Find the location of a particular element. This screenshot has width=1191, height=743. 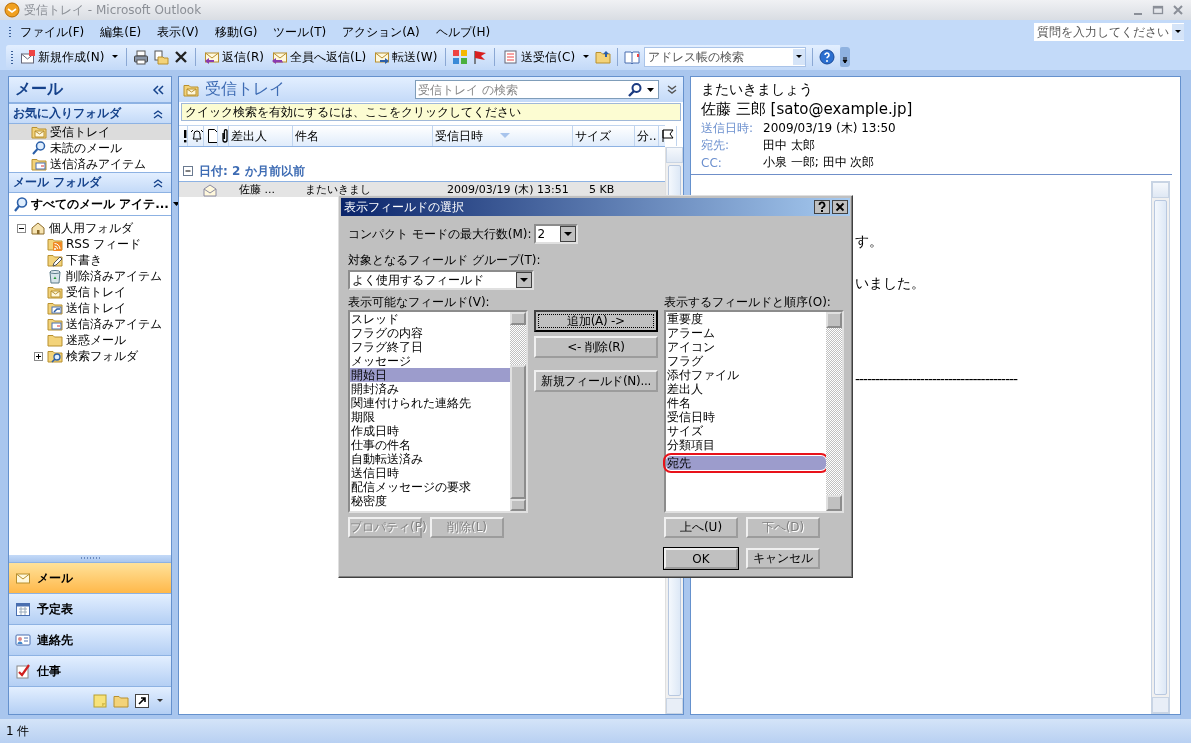

list-item: 秘密度 is located at coordinates (430, 501).